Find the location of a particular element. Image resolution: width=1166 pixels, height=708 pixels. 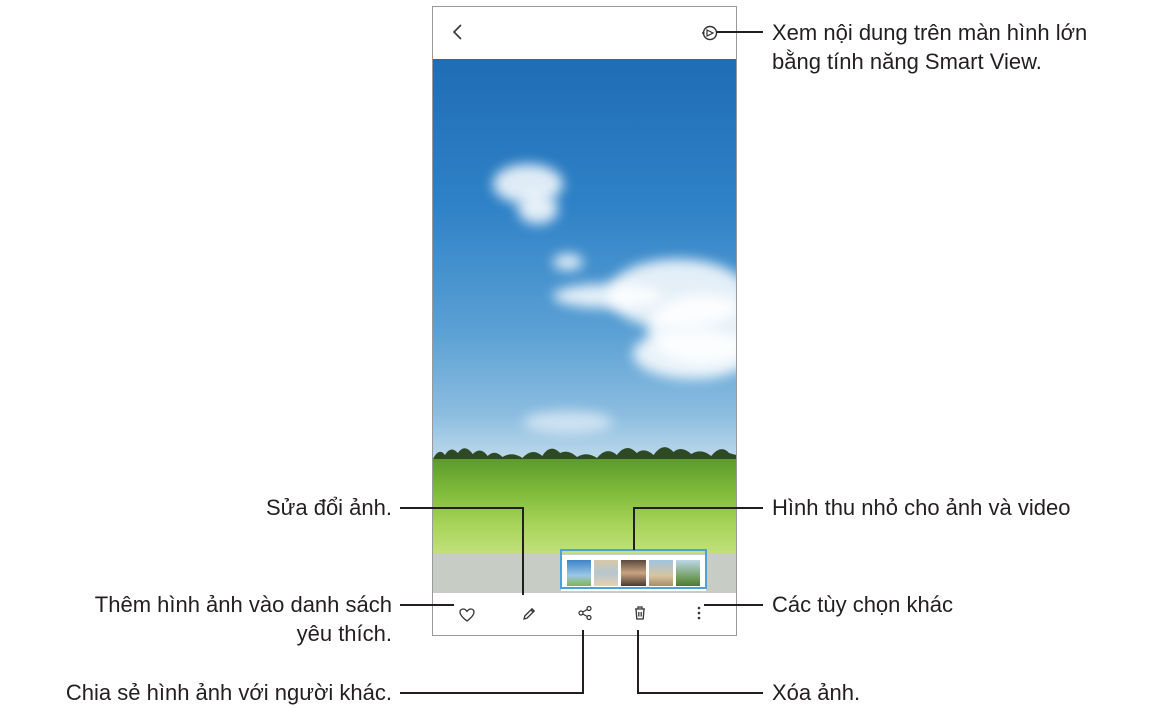

leader-line-delete-v is located at coordinates (638, 662).